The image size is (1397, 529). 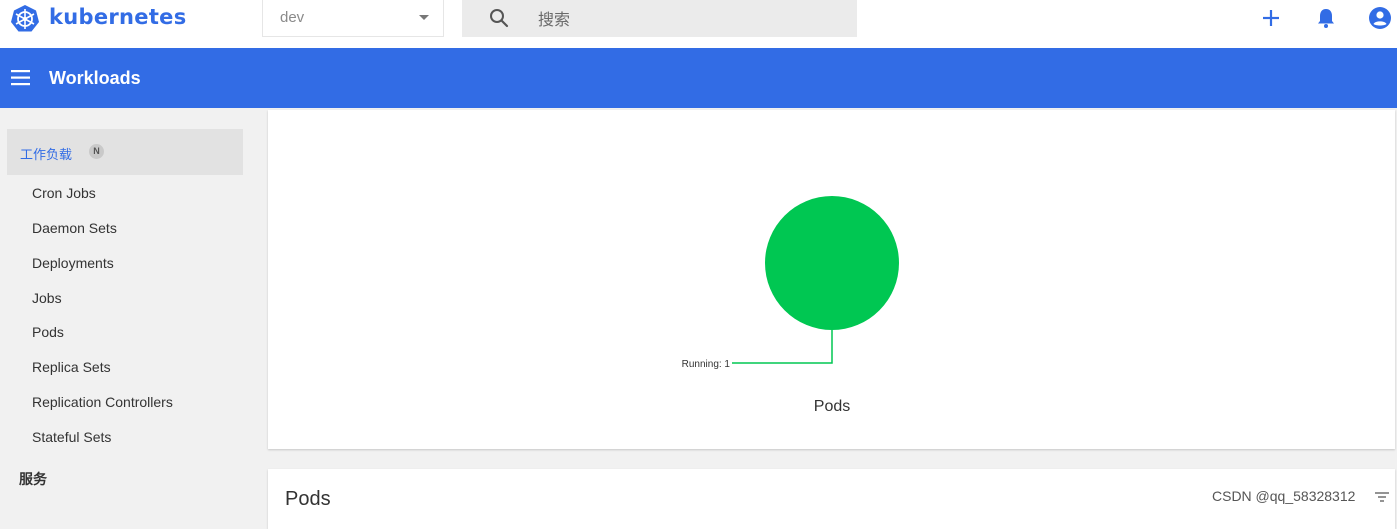 I want to click on top-bar: kubernetes dev, so click(x=698, y=24).